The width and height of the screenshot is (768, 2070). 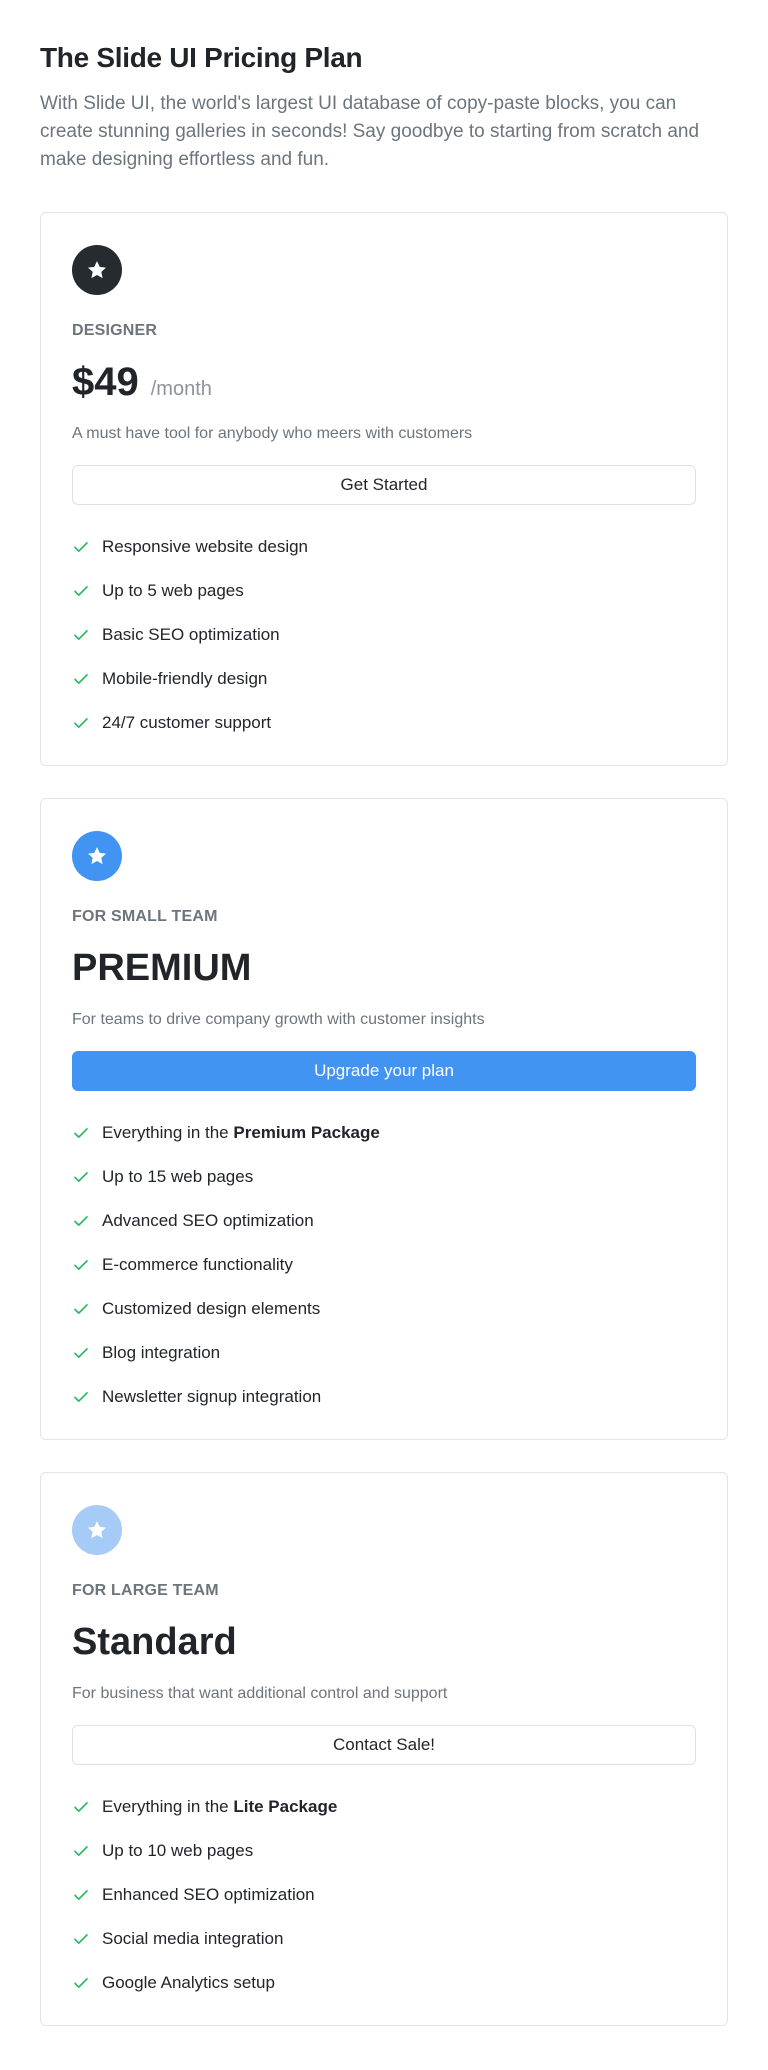 I want to click on upgrade-plan-button: Upgrade your plan, so click(x=384, y=1071).